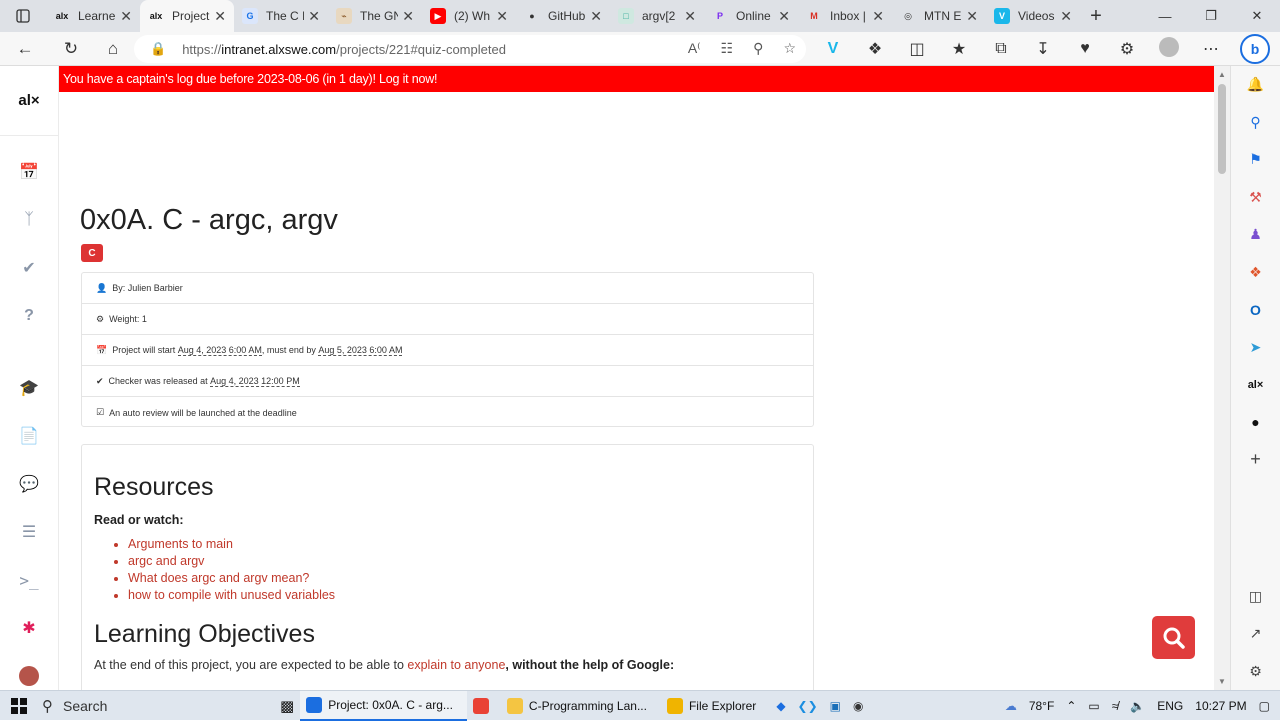  What do you see at coordinates (29, 388) in the screenshot?
I see `graduation-cap-icon: 🎓` at bounding box center [29, 388].